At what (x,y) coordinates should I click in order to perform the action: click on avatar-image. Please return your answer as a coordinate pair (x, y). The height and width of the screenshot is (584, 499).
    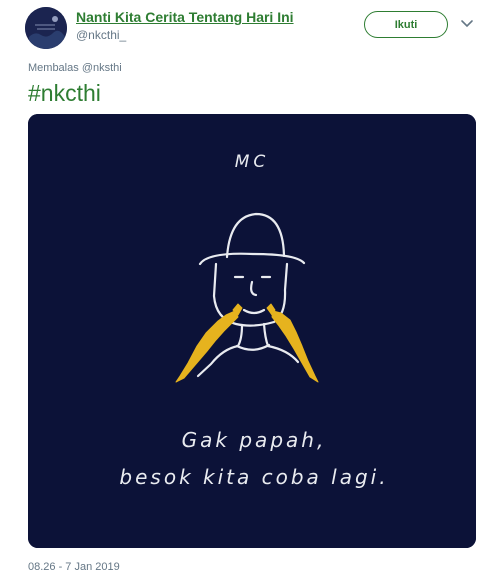
    Looking at the image, I should click on (46, 28).